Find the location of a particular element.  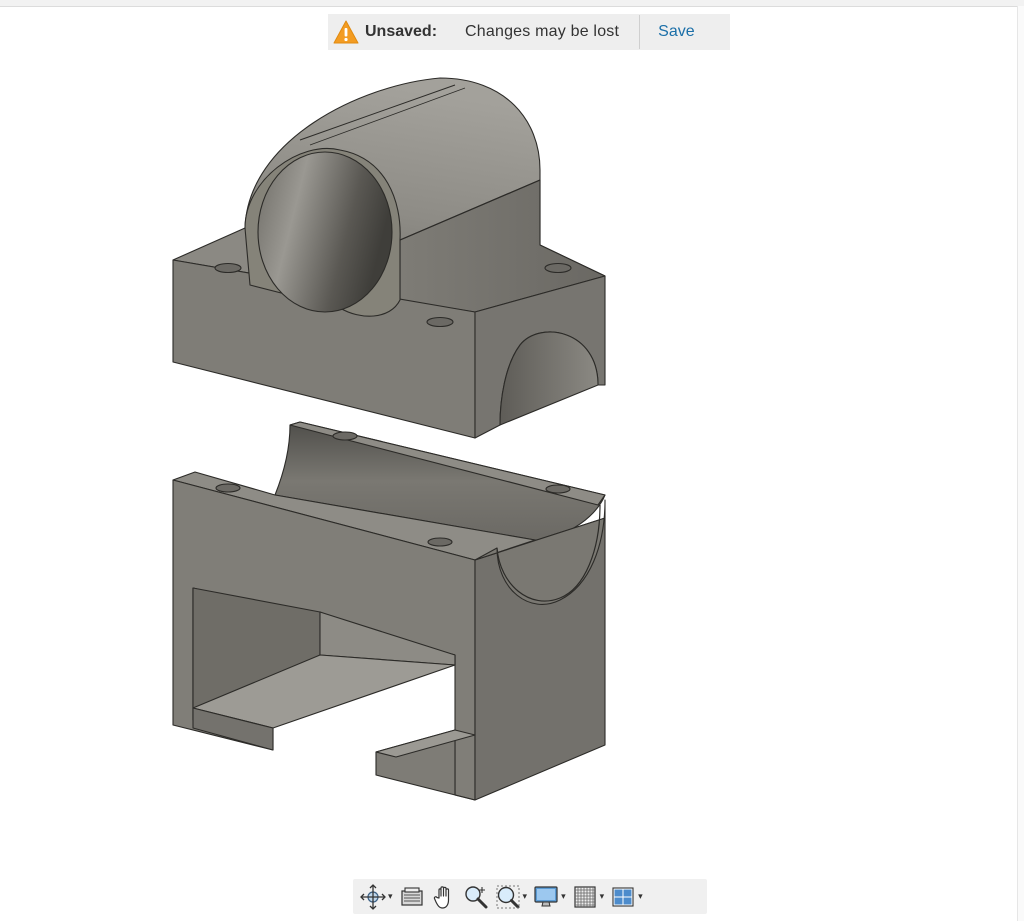

orbit-button: ▾ is located at coordinates (376, 897).